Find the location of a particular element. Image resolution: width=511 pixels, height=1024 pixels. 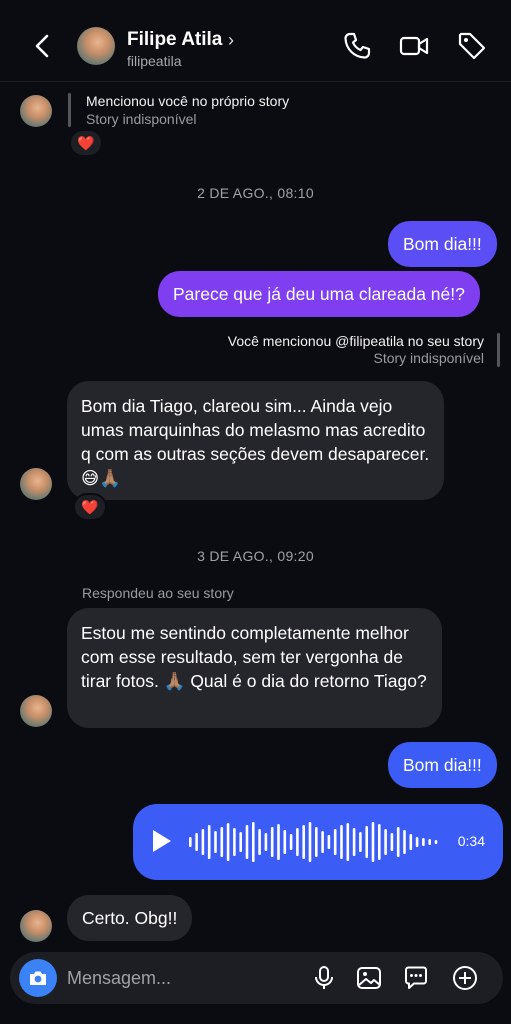

camera-icon is located at coordinates (38, 978).